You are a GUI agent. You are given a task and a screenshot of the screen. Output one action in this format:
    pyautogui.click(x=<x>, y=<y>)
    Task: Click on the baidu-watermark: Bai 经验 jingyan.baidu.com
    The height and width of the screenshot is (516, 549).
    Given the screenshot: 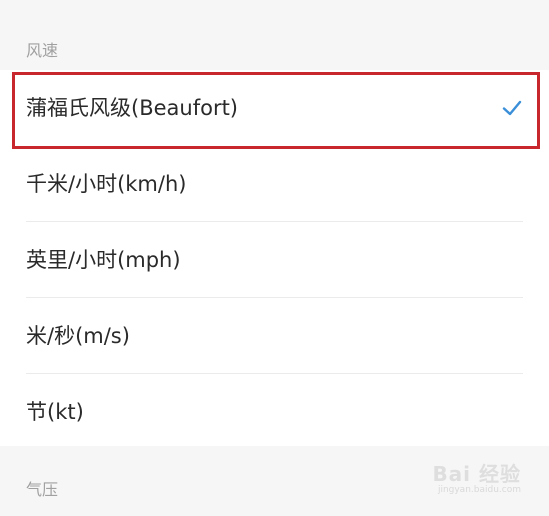 What is the action you would take?
    pyautogui.click(x=476, y=476)
    